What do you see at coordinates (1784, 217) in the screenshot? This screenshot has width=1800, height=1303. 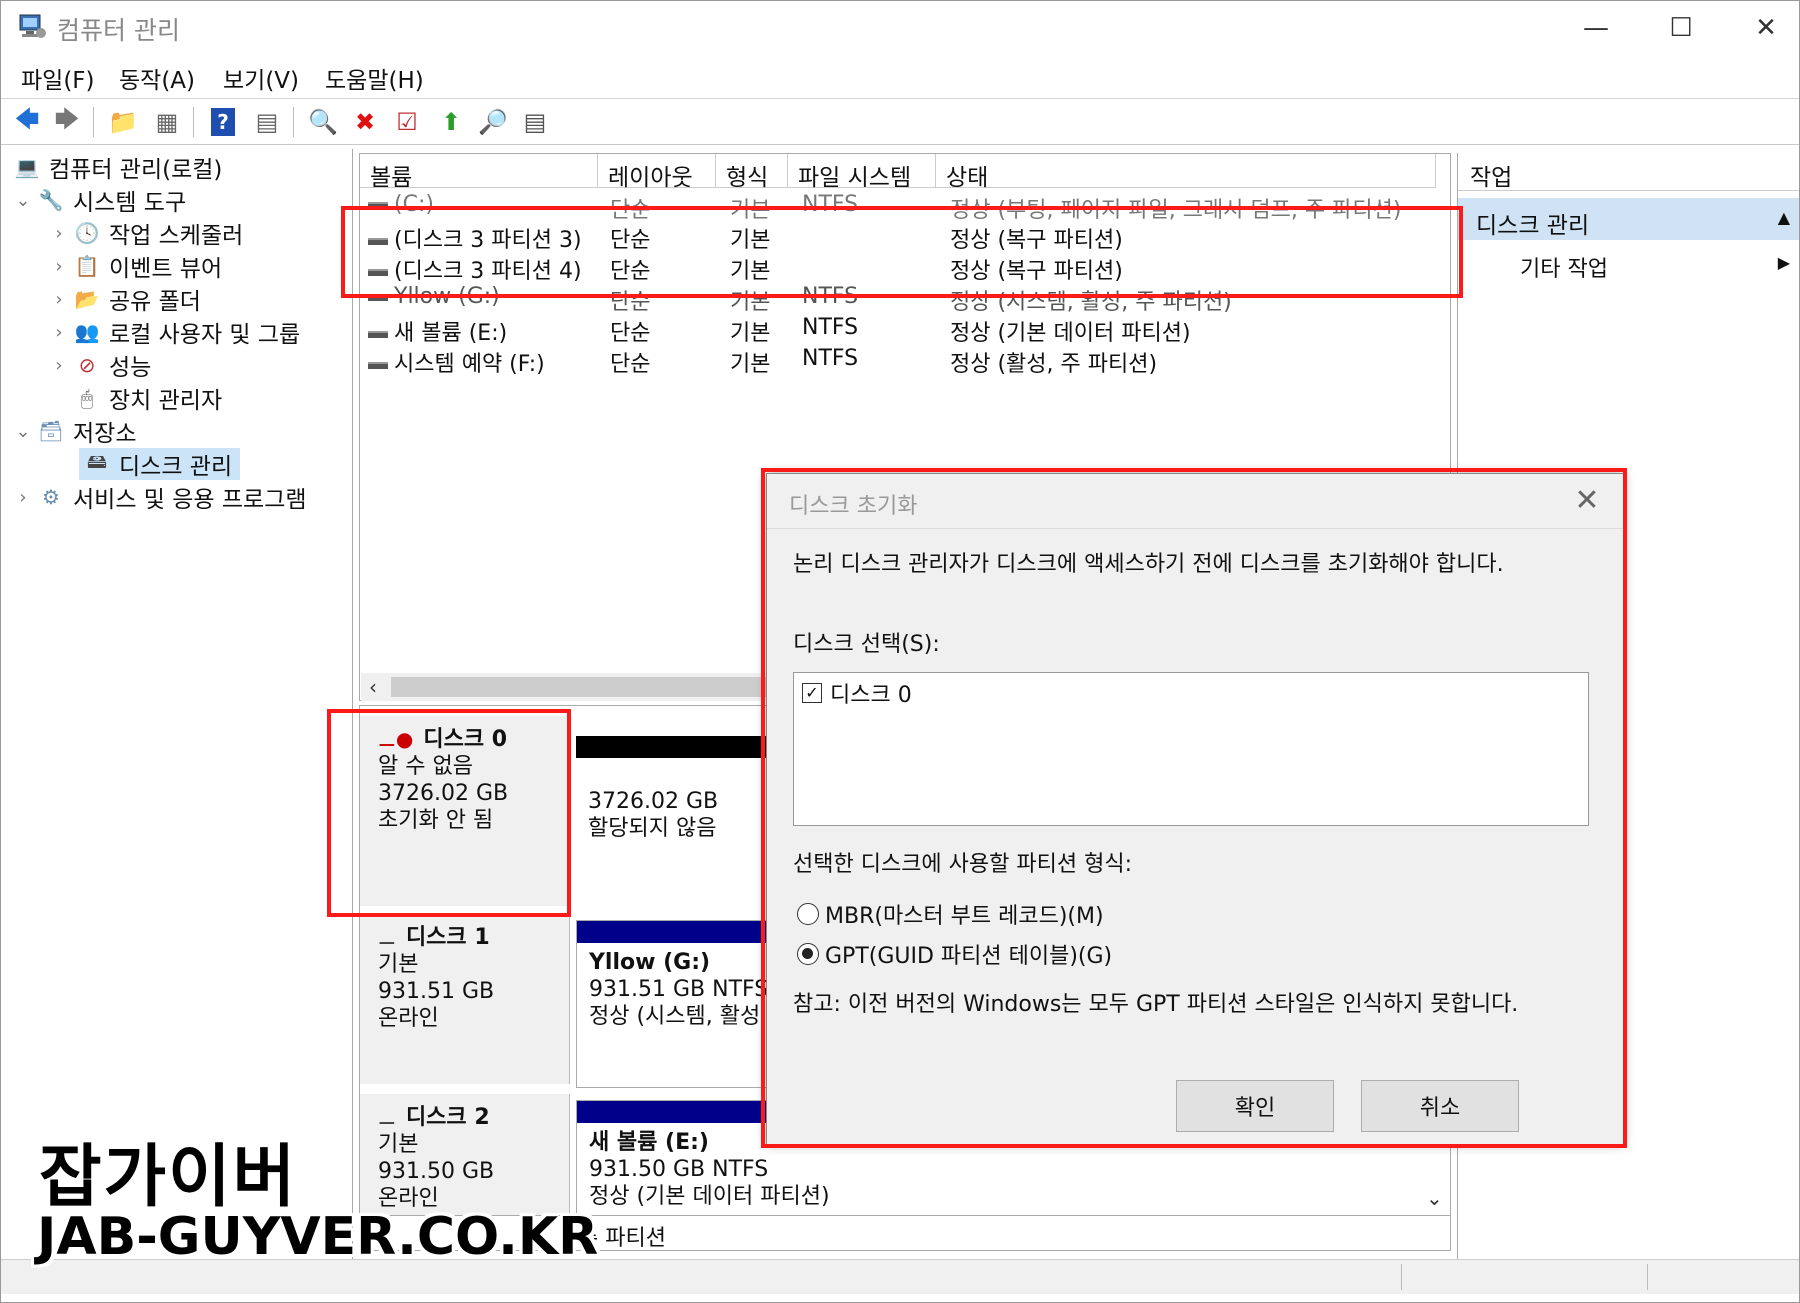 I see `collapse-icon: ▲` at bounding box center [1784, 217].